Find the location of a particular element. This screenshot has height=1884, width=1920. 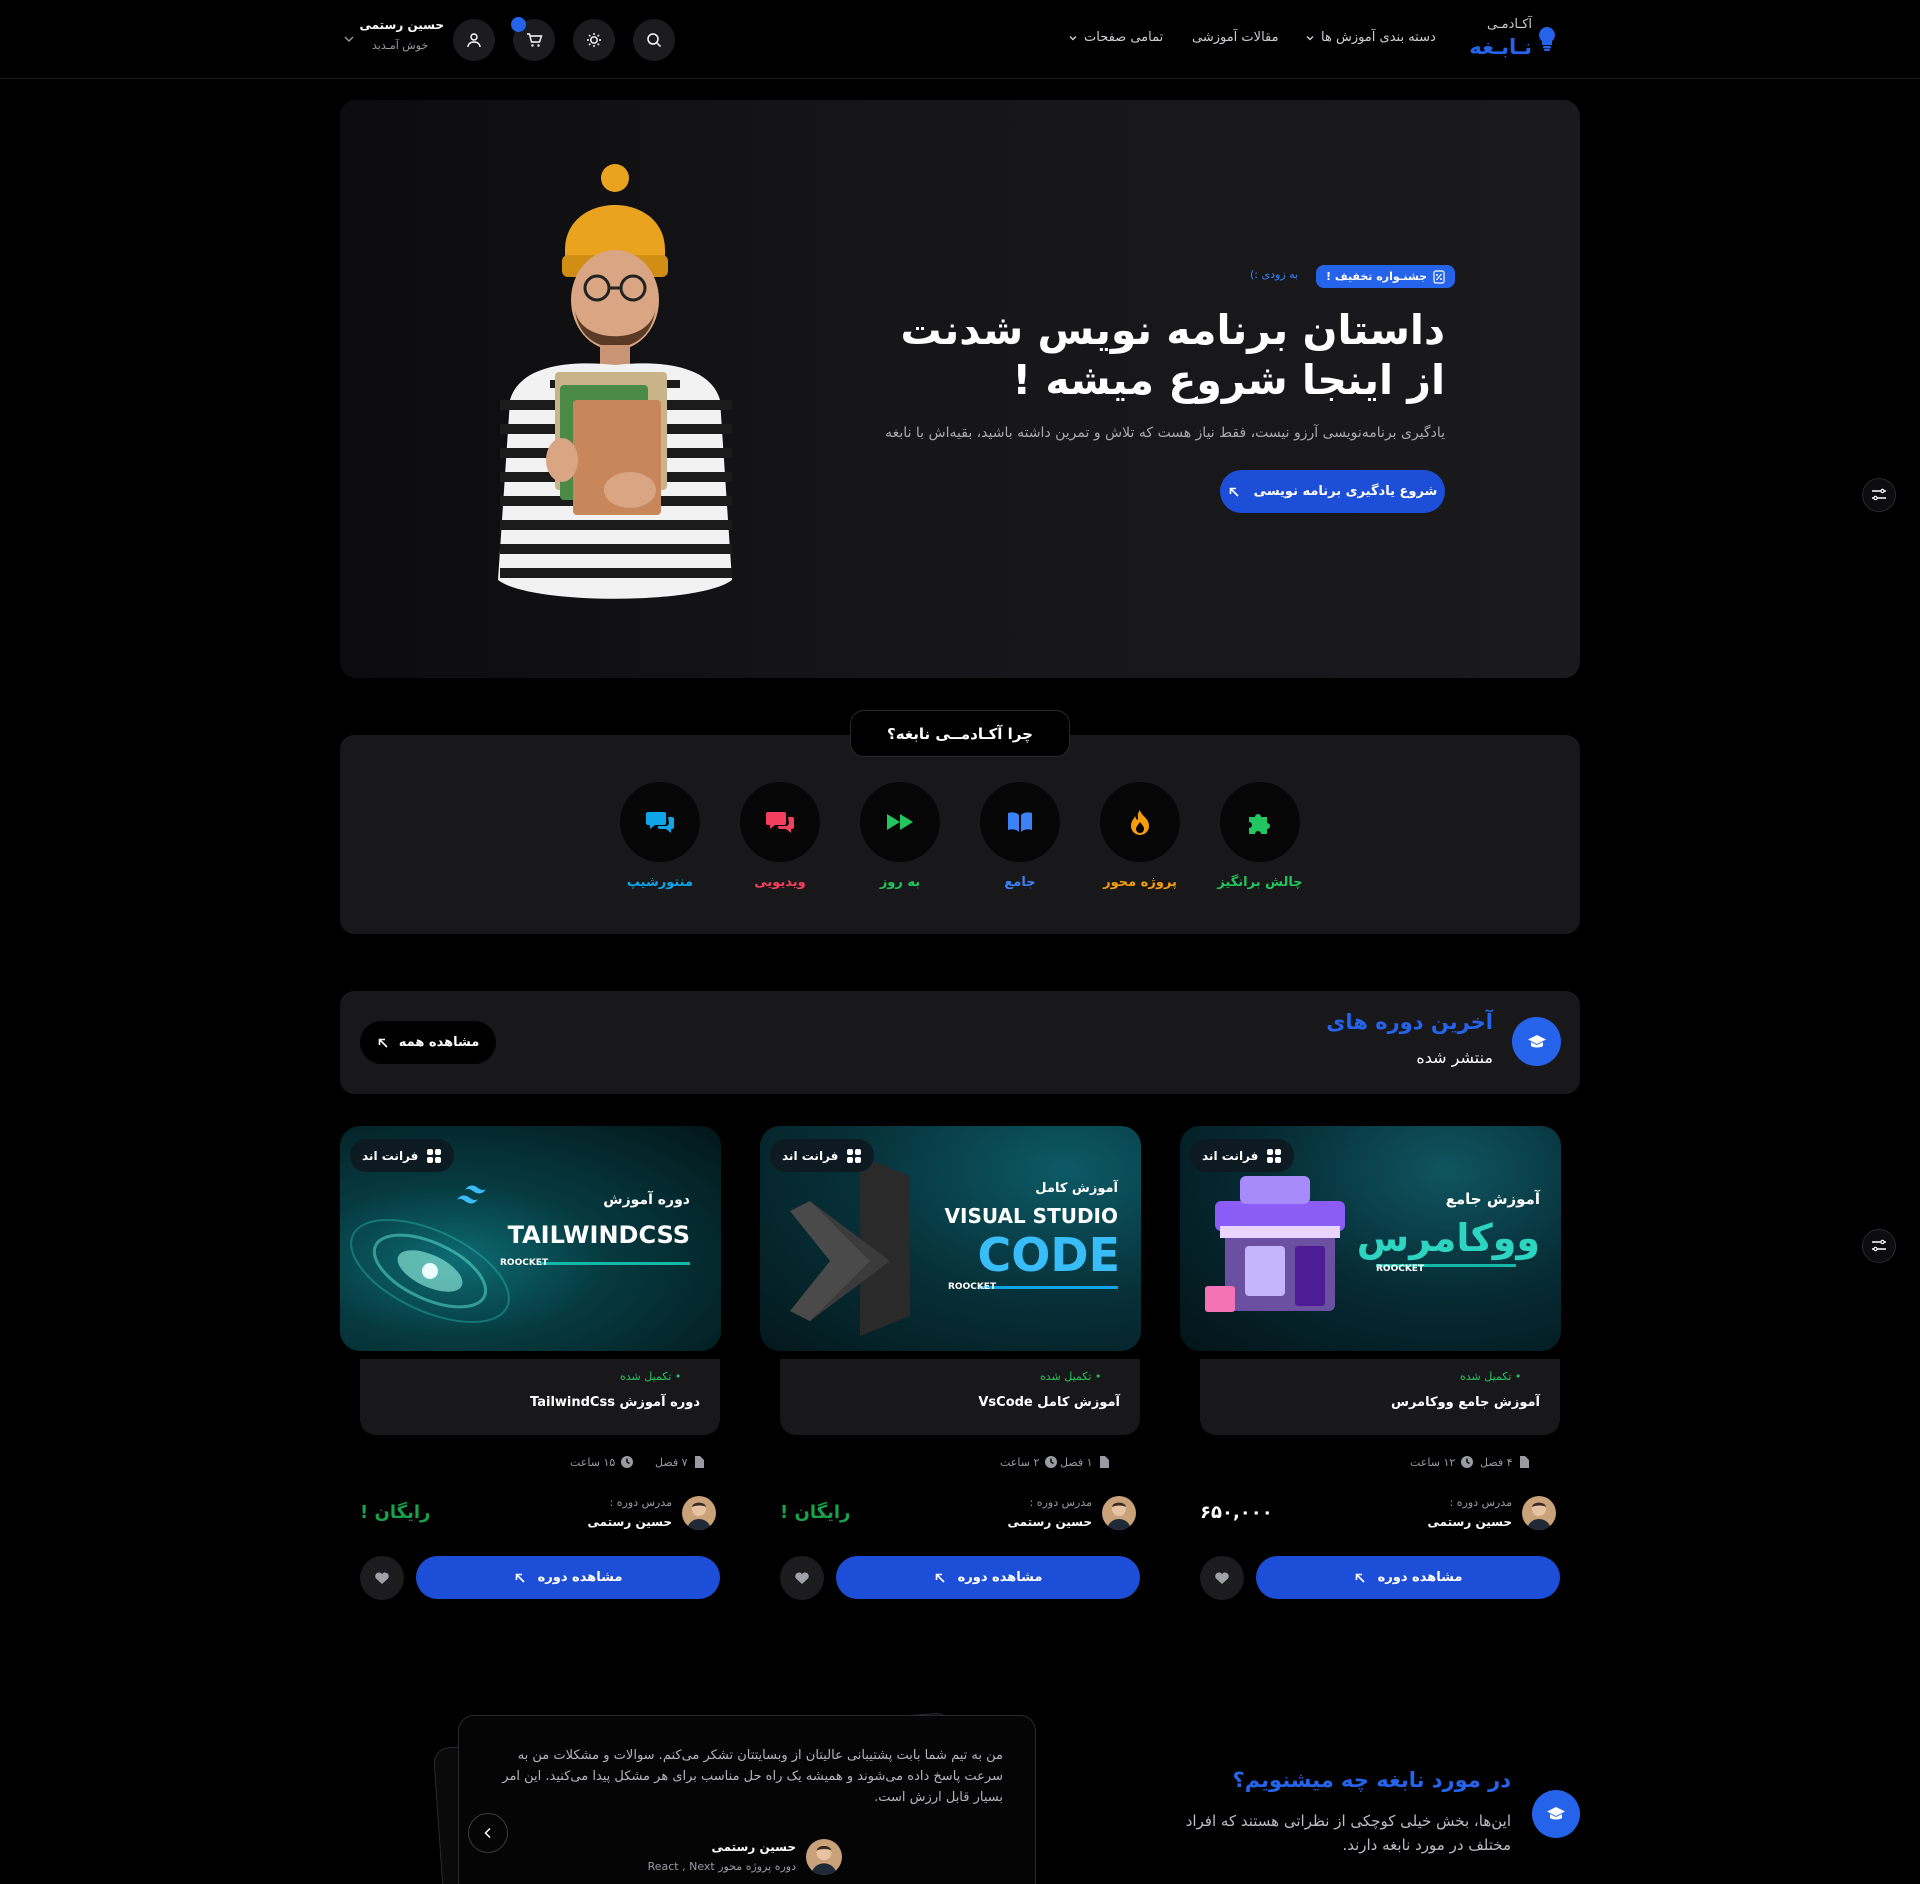

course-chapters-label: ۱ فصل is located at coordinates (1076, 1462).